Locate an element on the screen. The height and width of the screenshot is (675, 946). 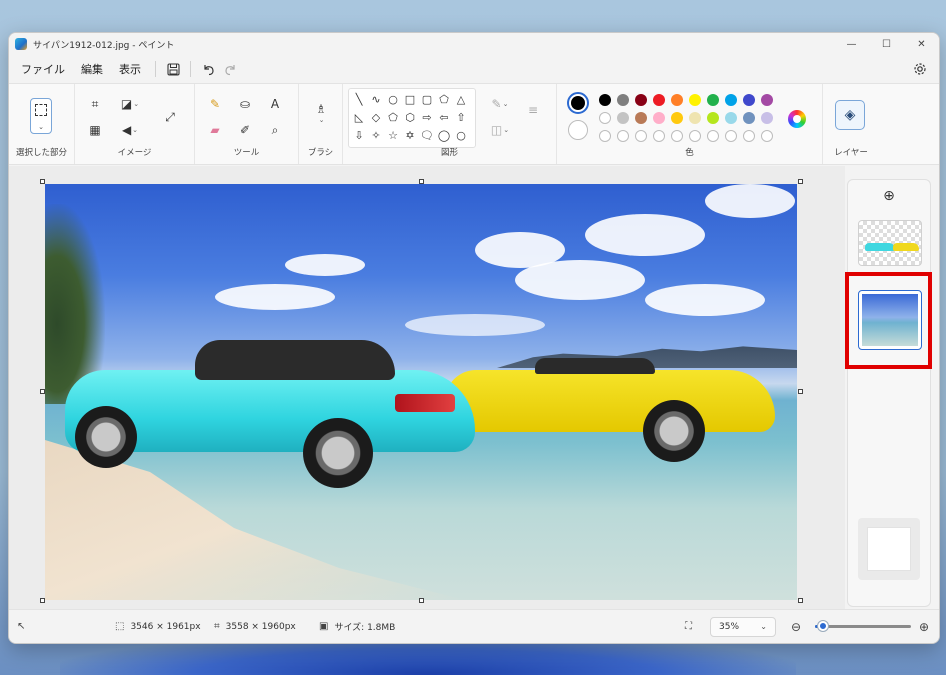
eraser-icon: ▰ is located at coordinates (215, 130).